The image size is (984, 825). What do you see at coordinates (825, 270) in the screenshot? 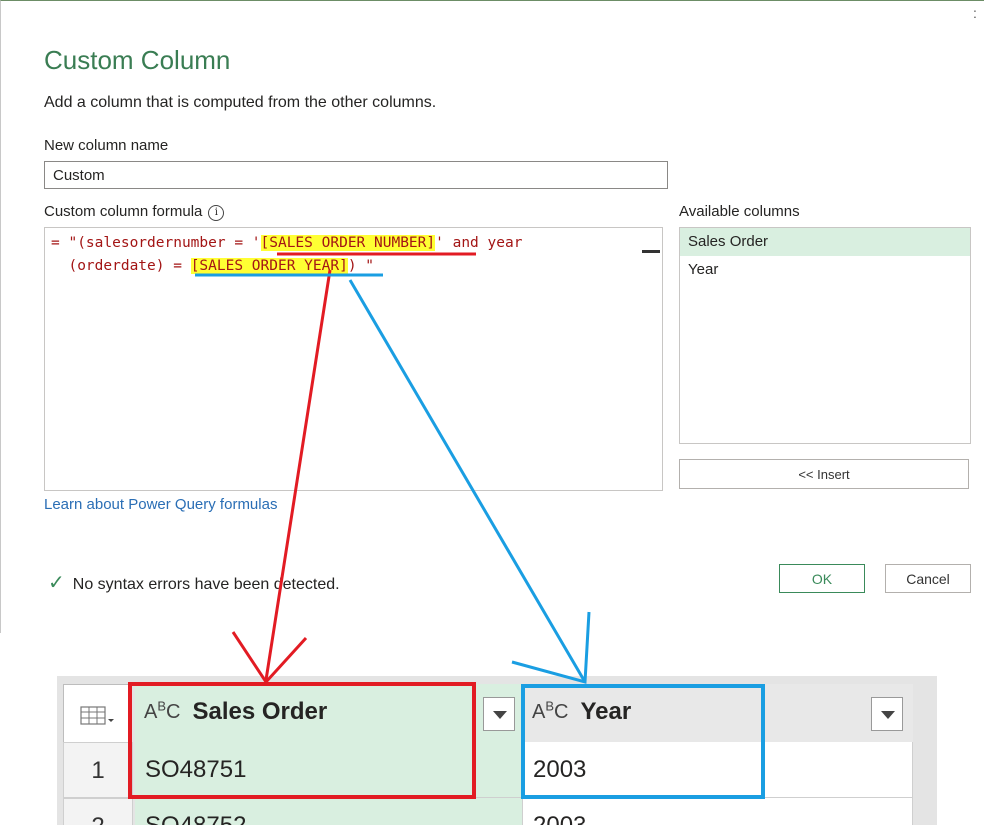
I see `available-column-year: Year` at bounding box center [825, 270].